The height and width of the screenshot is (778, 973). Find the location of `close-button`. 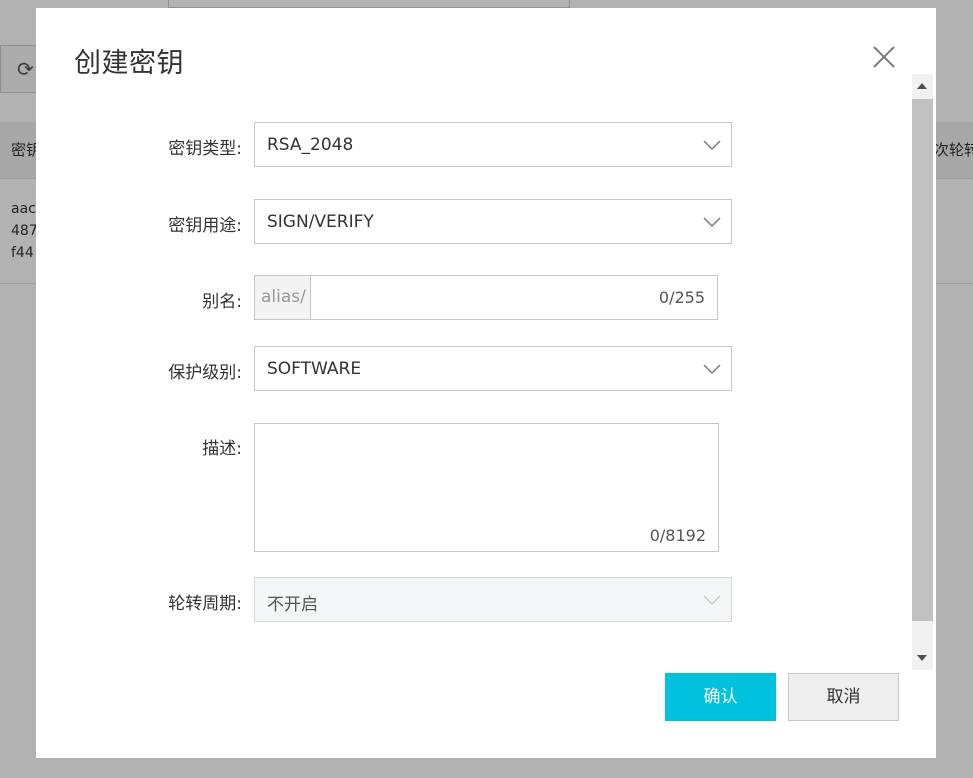

close-button is located at coordinates (884, 57).